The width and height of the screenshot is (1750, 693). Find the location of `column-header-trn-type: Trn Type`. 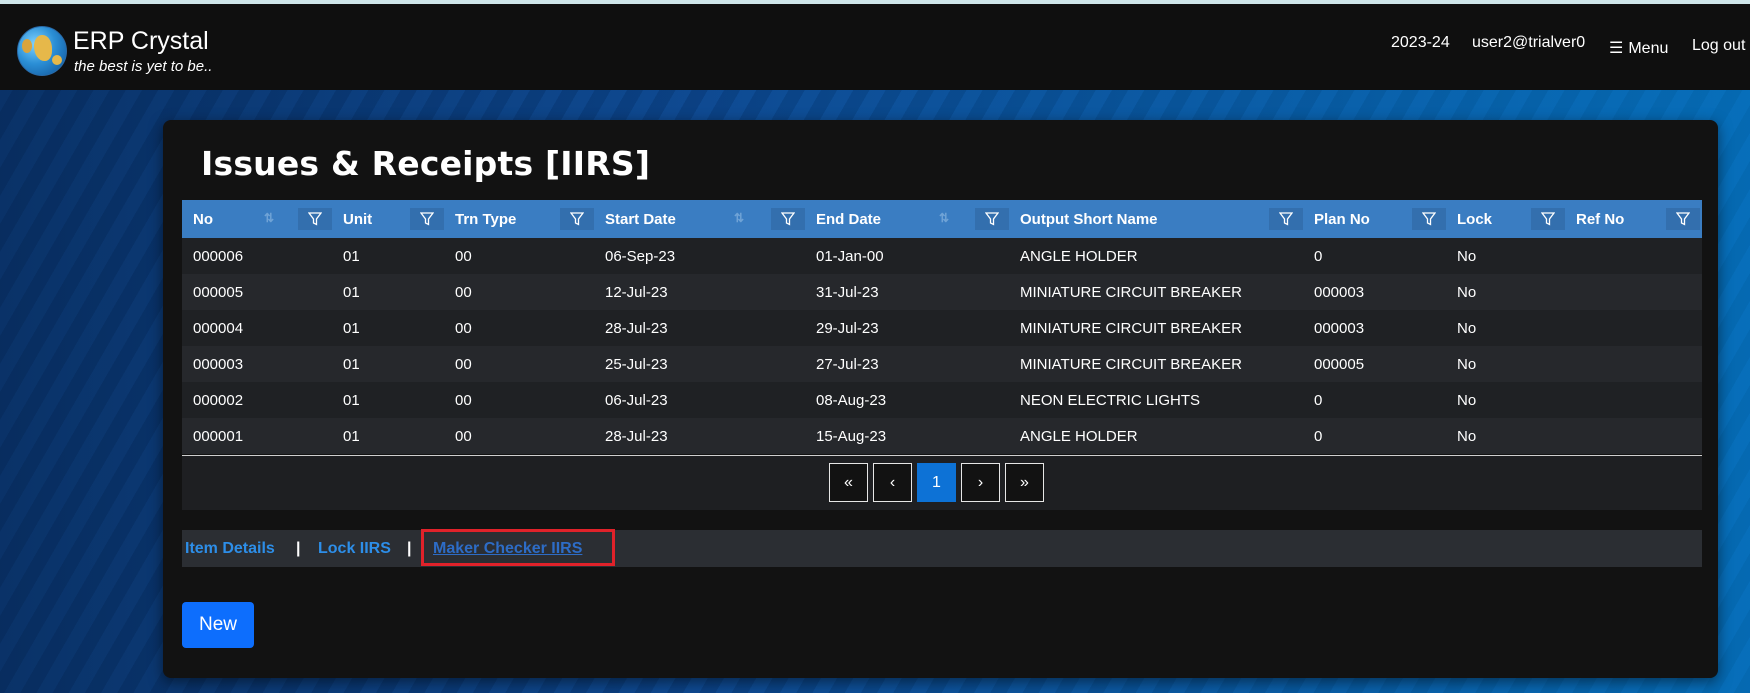

column-header-trn-type: Trn Type is located at coordinates (519, 219).